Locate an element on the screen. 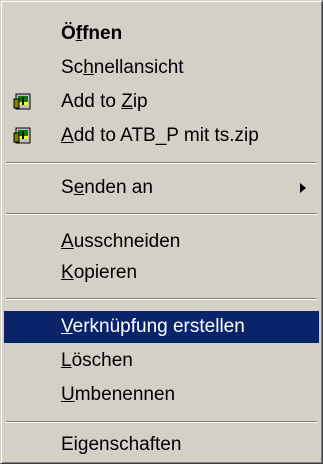 The height and width of the screenshot is (464, 323). menu-item-label: Senden an is located at coordinates (107, 187).